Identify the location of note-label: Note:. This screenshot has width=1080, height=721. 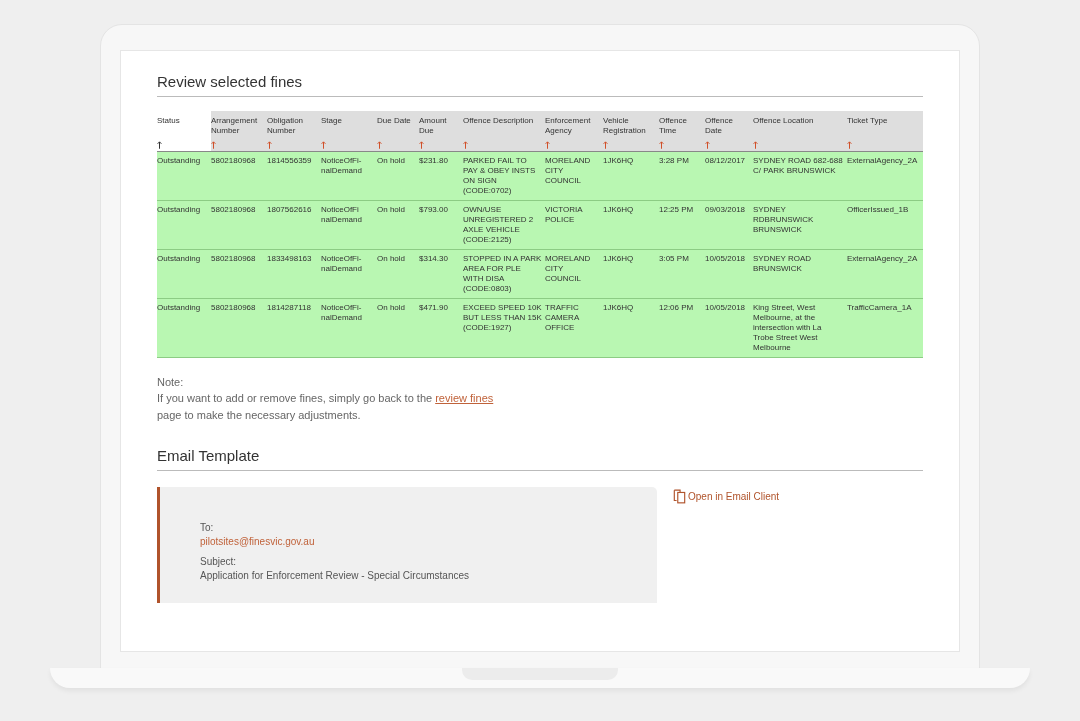
(171, 382).